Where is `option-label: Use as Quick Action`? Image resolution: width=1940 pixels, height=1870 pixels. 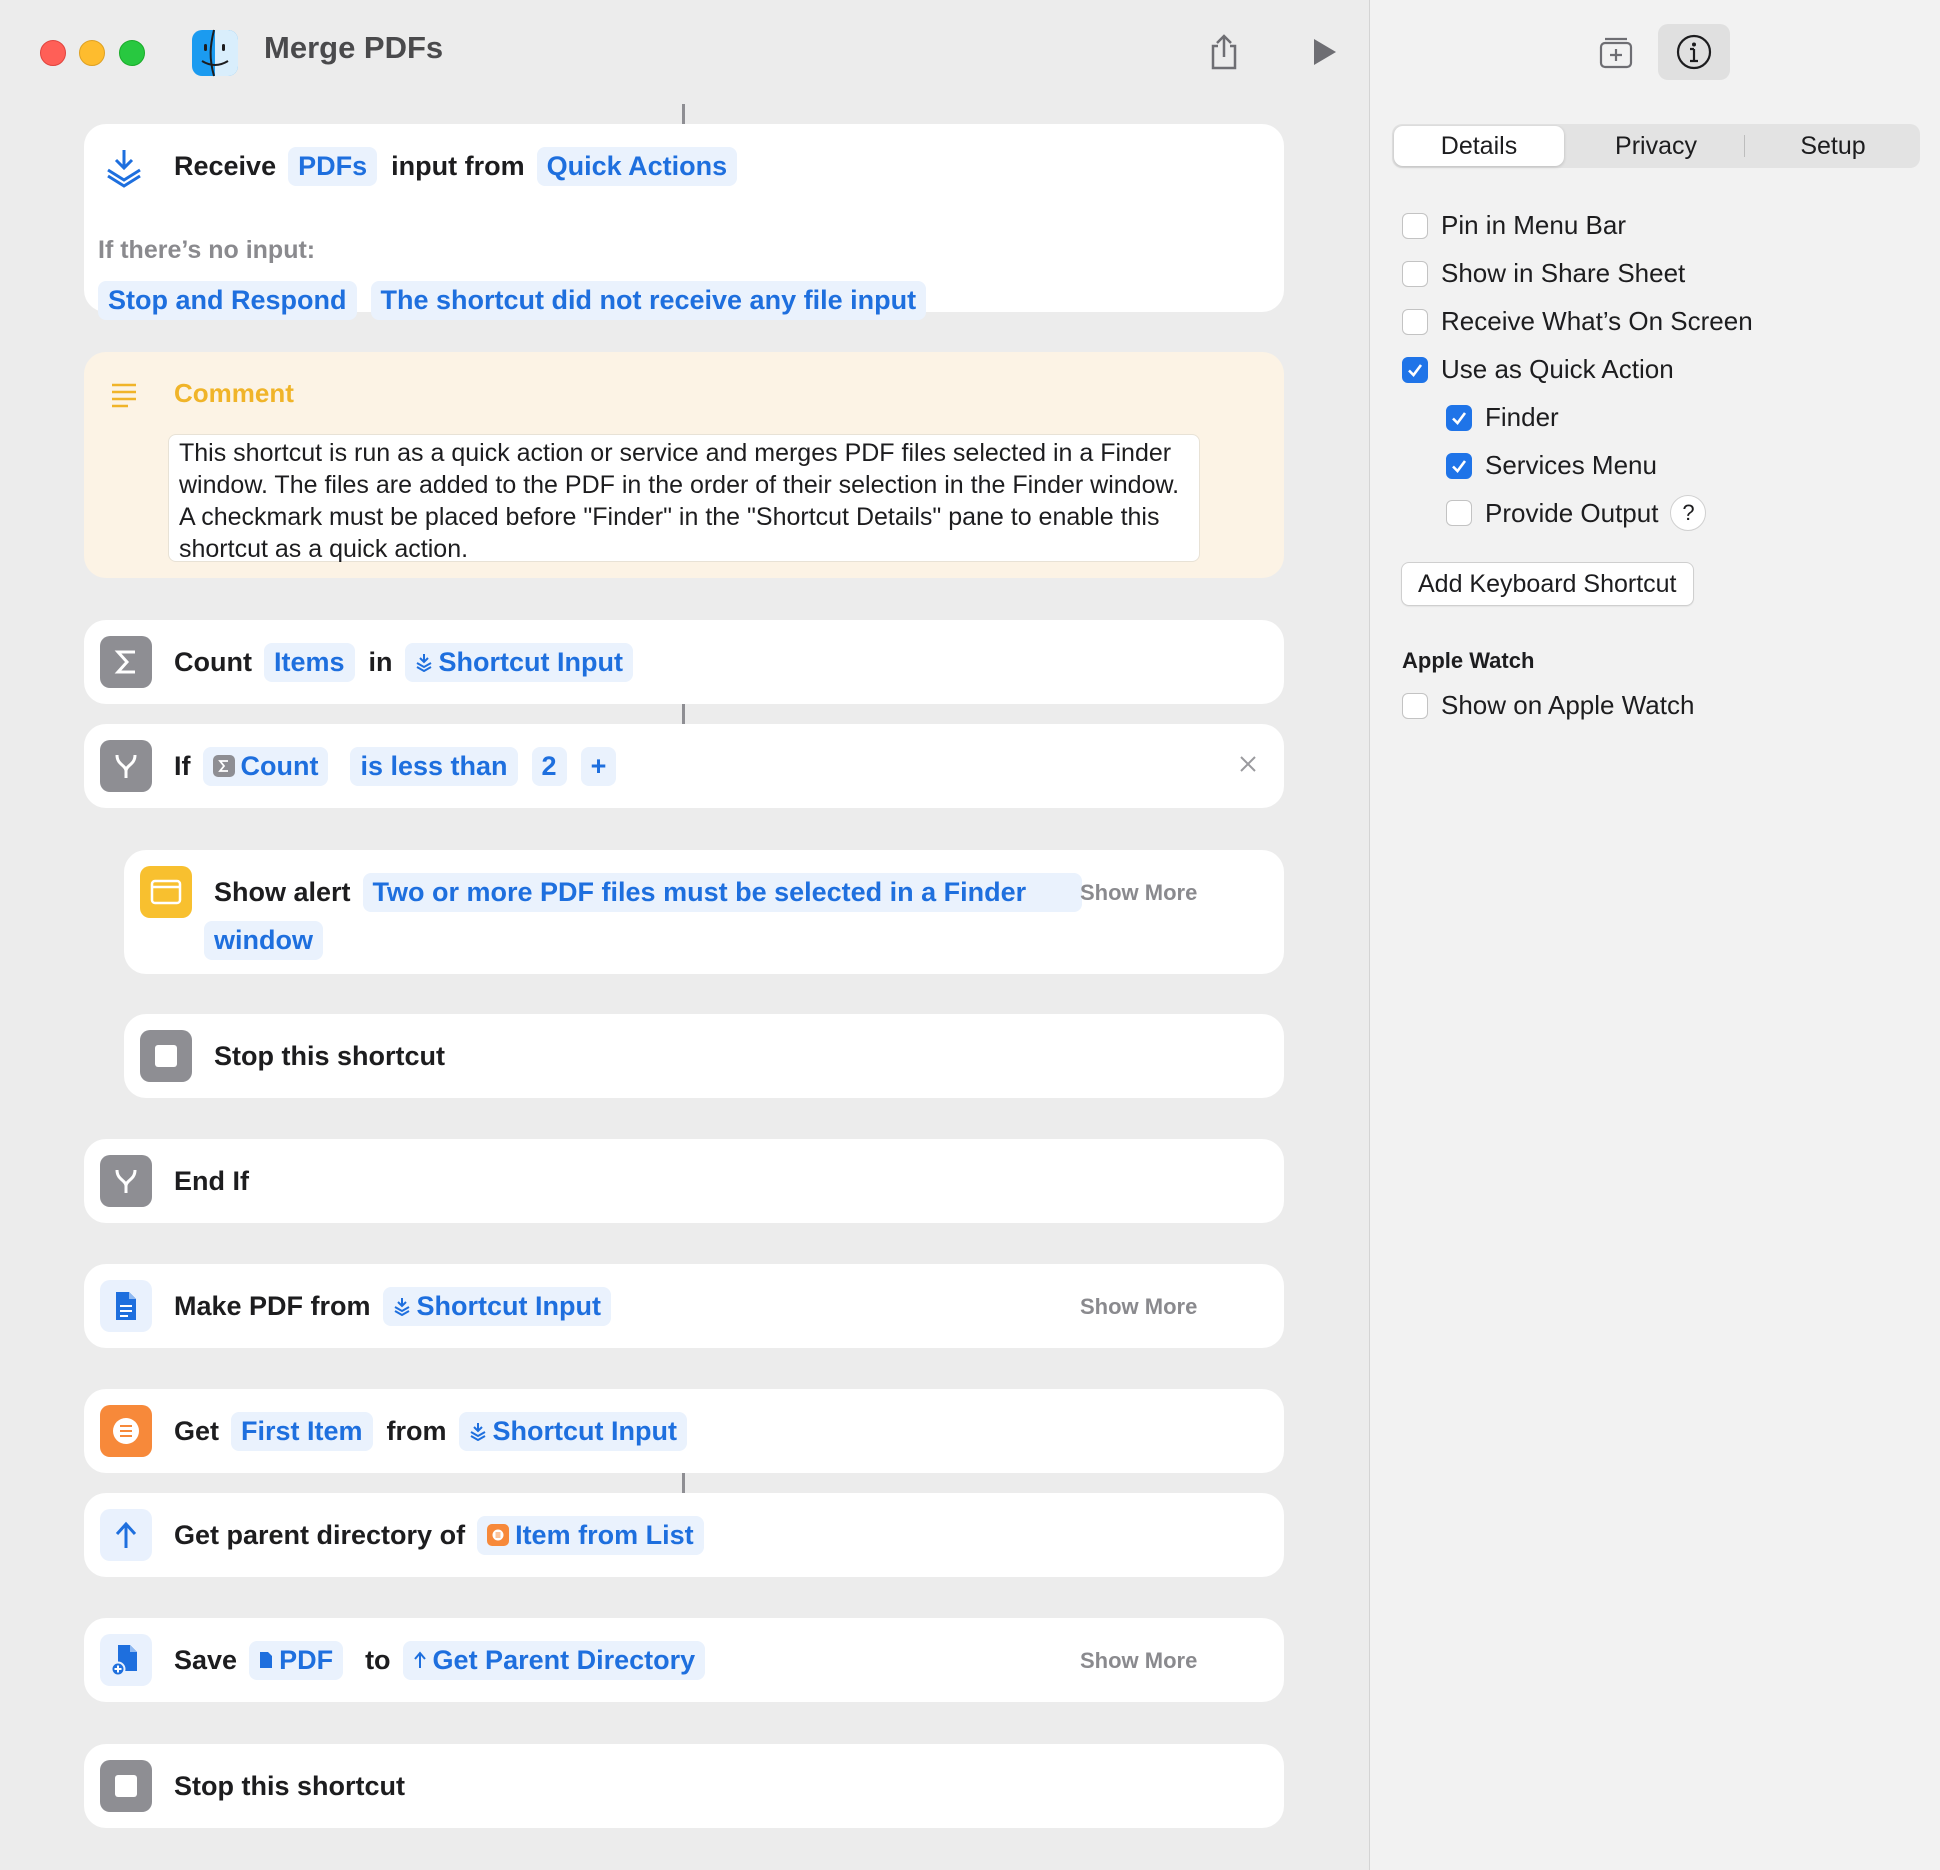 option-label: Use as Quick Action is located at coordinates (1557, 369).